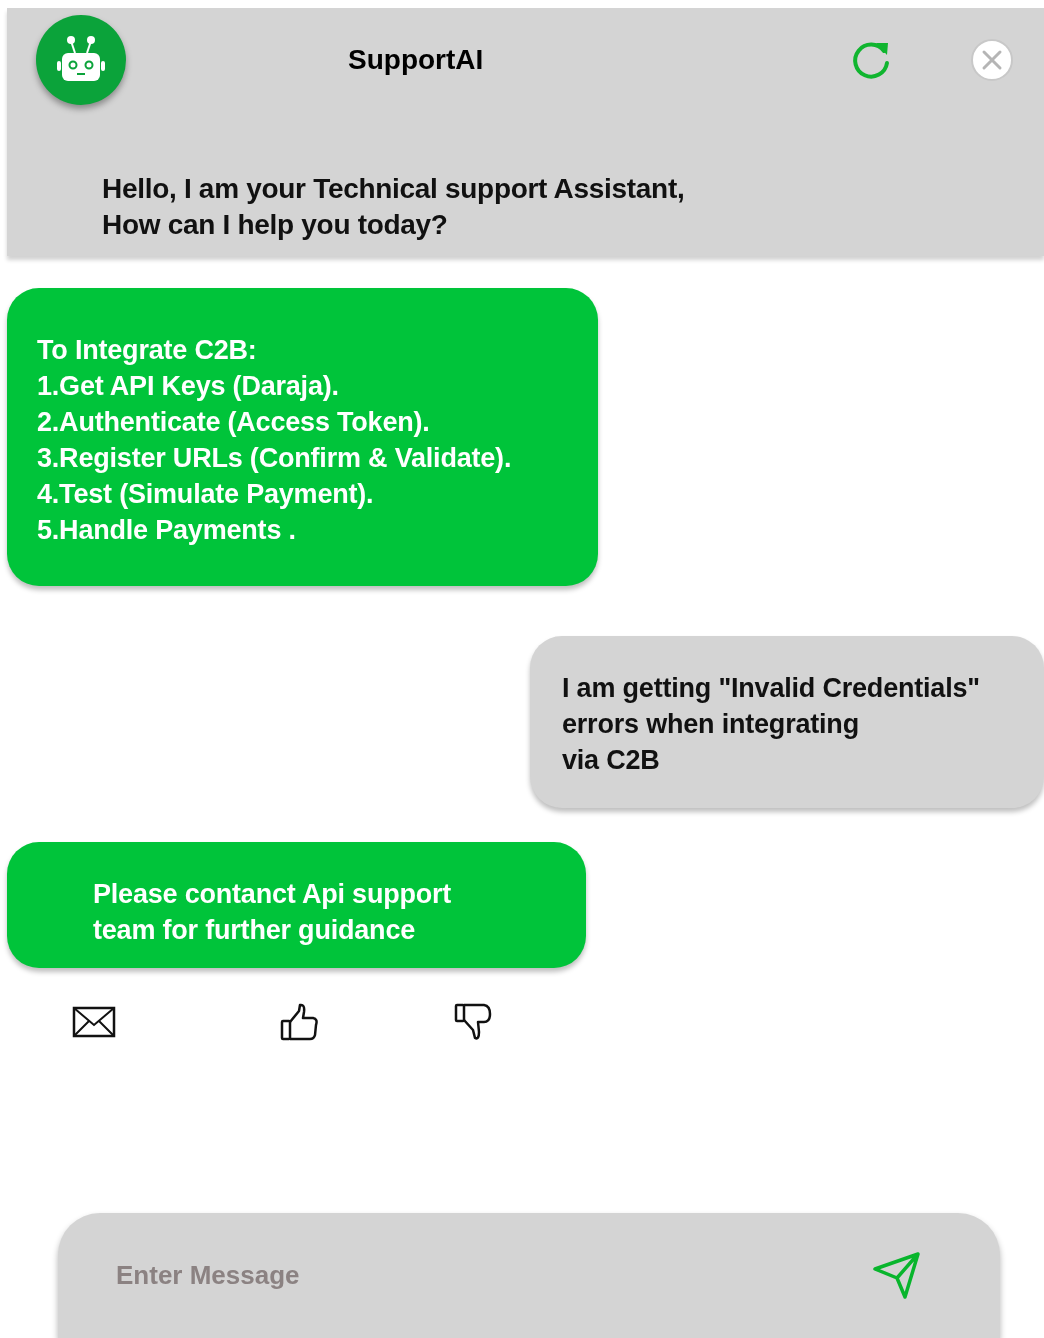 The height and width of the screenshot is (1338, 1044). Describe the element at coordinates (787, 722) in the screenshot. I see `user-message: I am getting "Invalid Credentials" errors when integrating via C2B` at that location.